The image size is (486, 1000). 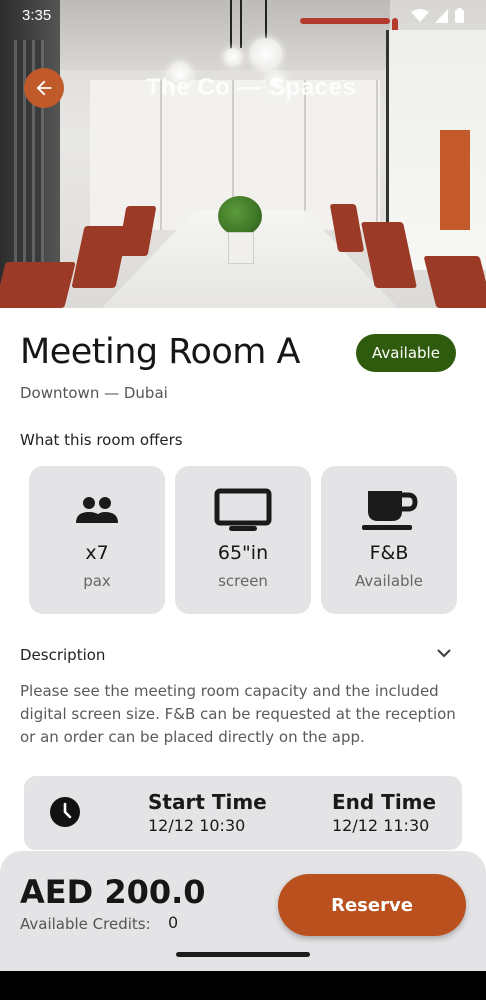 What do you see at coordinates (243, 985) in the screenshot?
I see `system-nav-bar` at bounding box center [243, 985].